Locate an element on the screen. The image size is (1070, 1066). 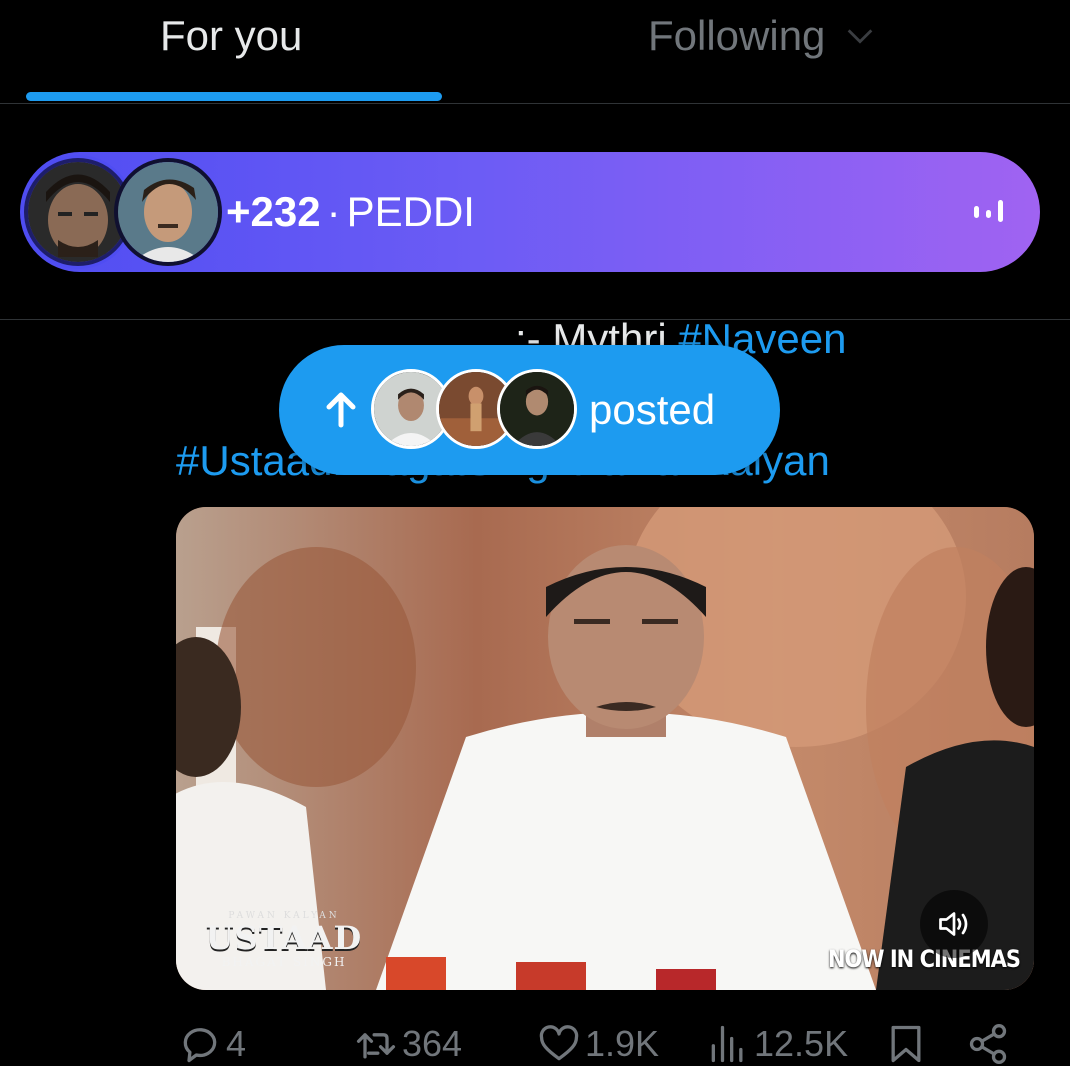
speaker-icon is located at coordinates (953, 924).